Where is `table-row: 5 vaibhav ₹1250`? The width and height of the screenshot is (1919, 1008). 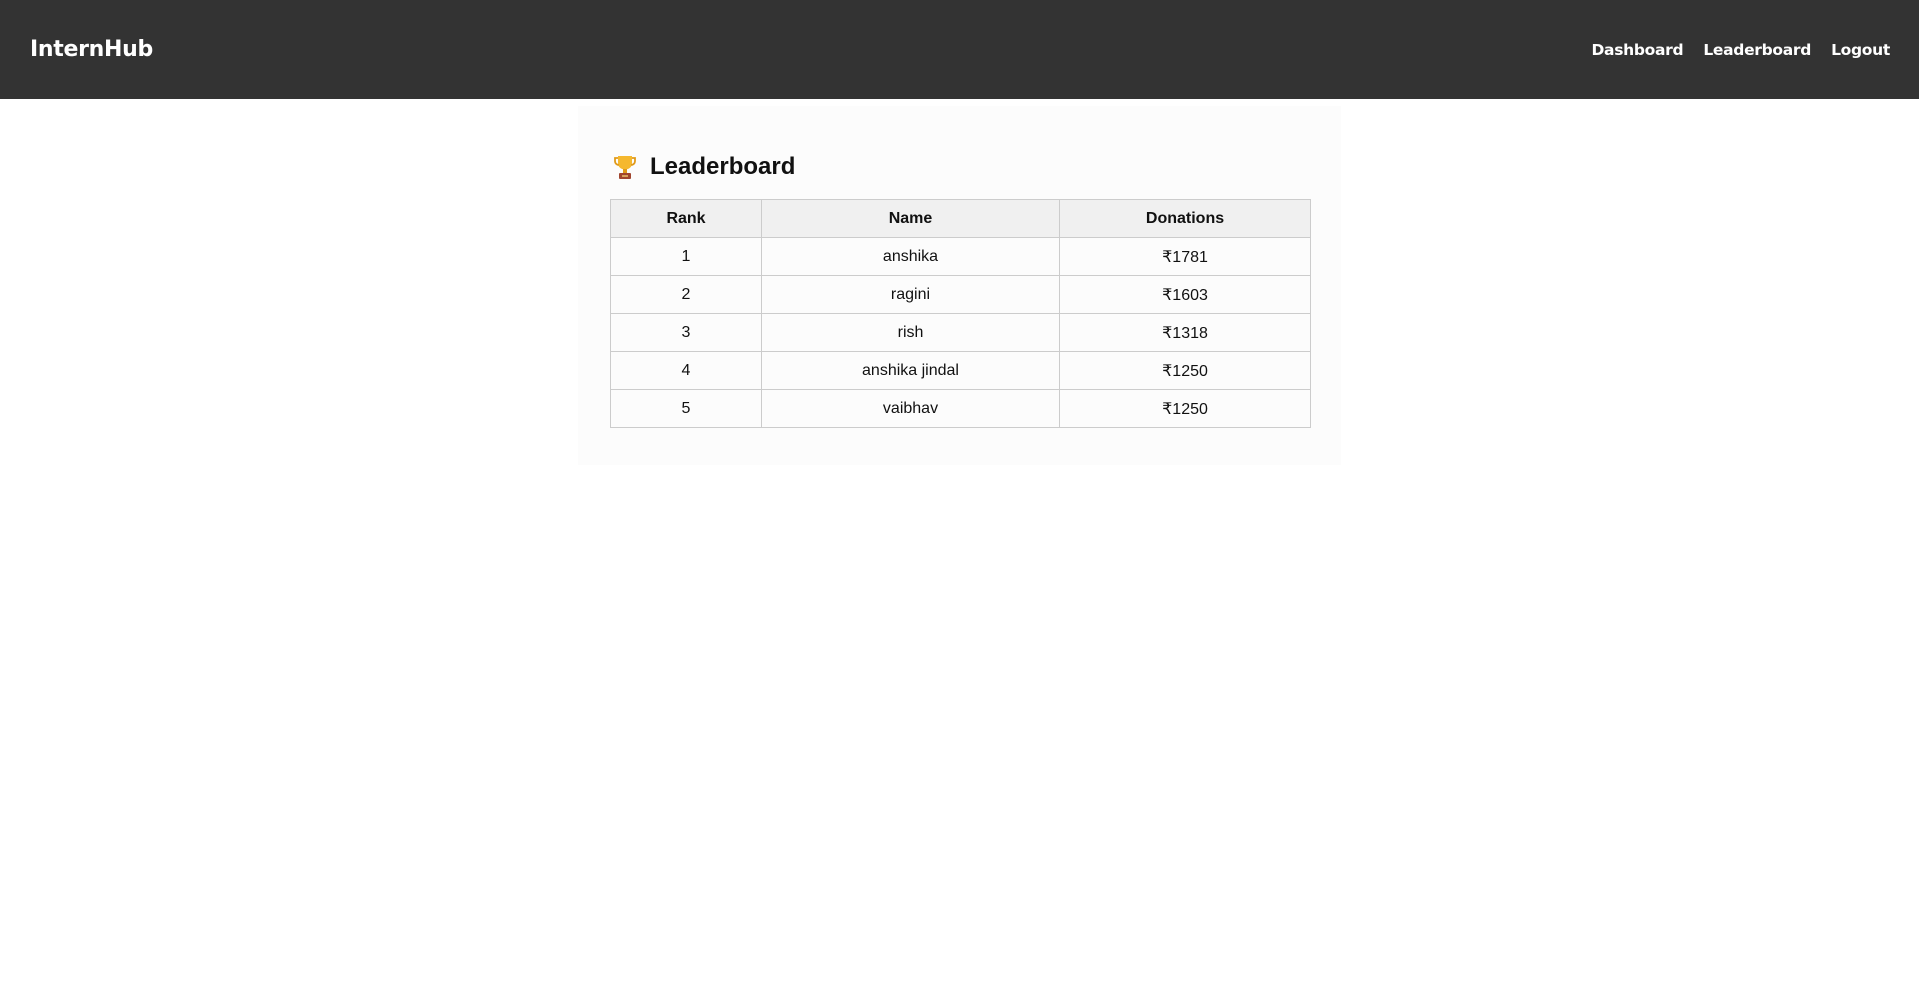
table-row: 5 vaibhav ₹1250 is located at coordinates (960, 408).